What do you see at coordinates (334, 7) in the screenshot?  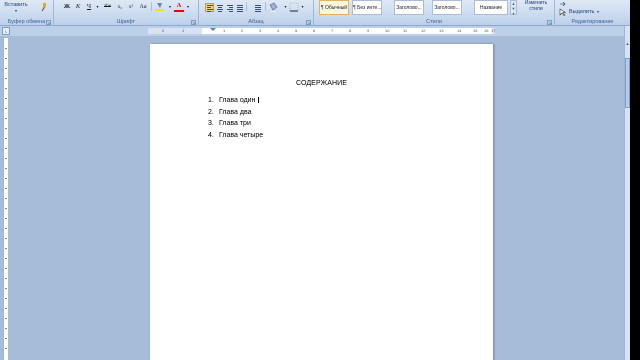 I see `style-normal: ¶ Обычный` at bounding box center [334, 7].